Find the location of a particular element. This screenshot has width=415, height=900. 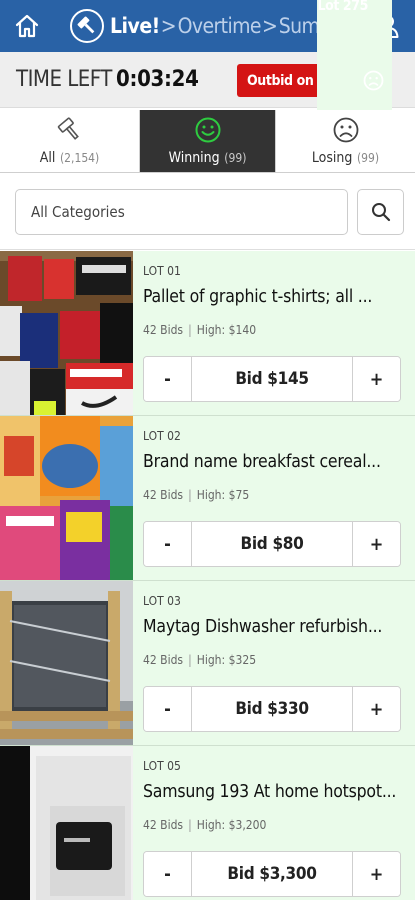

search-button is located at coordinates (380, 212).